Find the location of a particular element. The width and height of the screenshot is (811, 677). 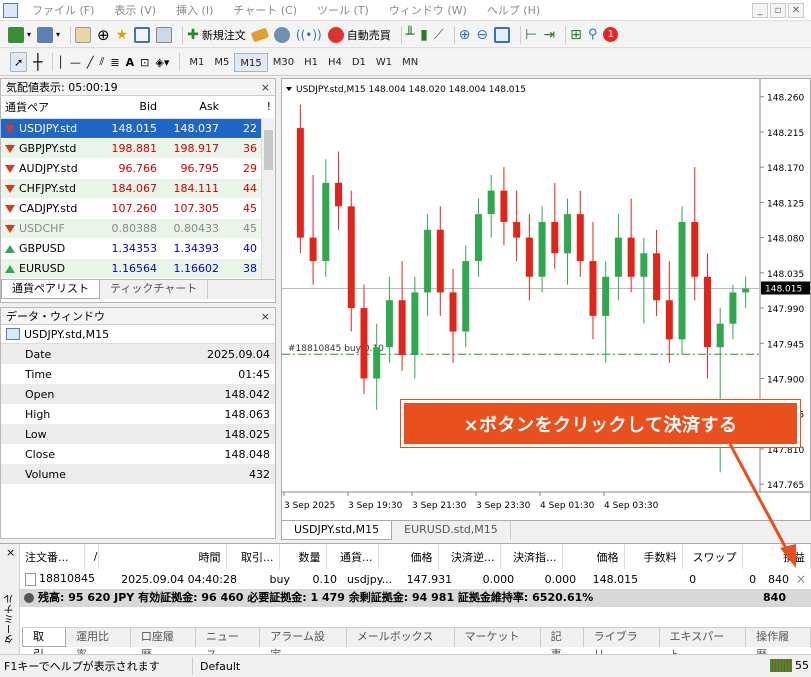

terminal-tab-3: ニュース is located at coordinates (228, 644).